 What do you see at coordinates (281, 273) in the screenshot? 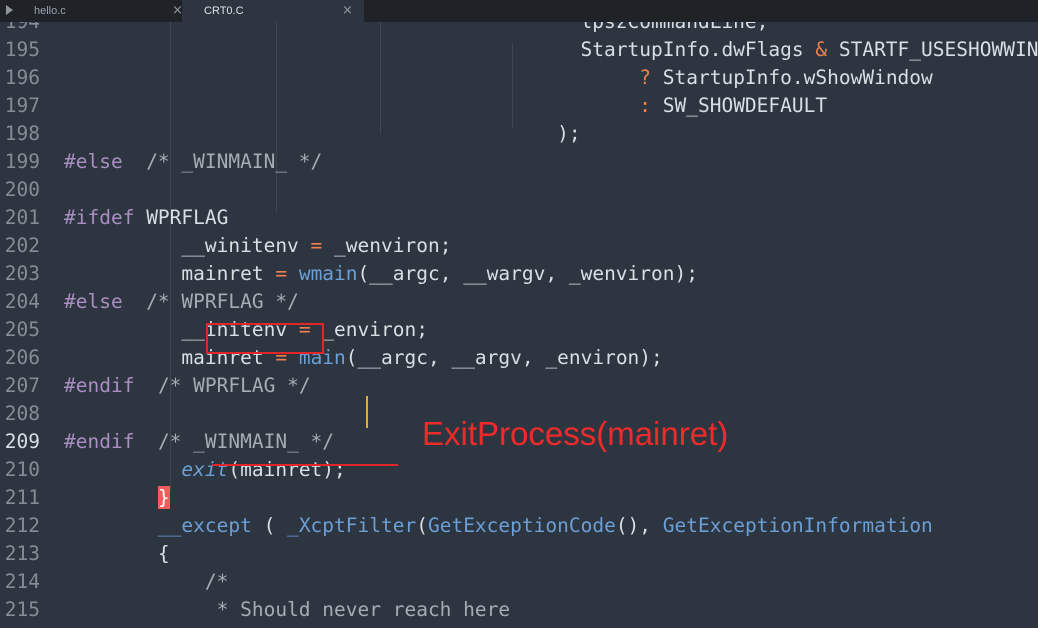
I see `code-token: =` at bounding box center [281, 273].